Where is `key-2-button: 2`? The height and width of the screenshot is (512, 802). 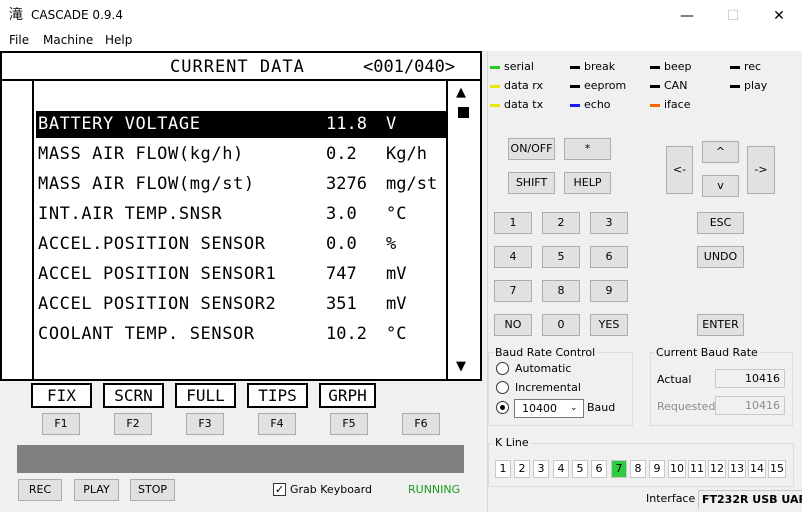 key-2-button: 2 is located at coordinates (561, 223).